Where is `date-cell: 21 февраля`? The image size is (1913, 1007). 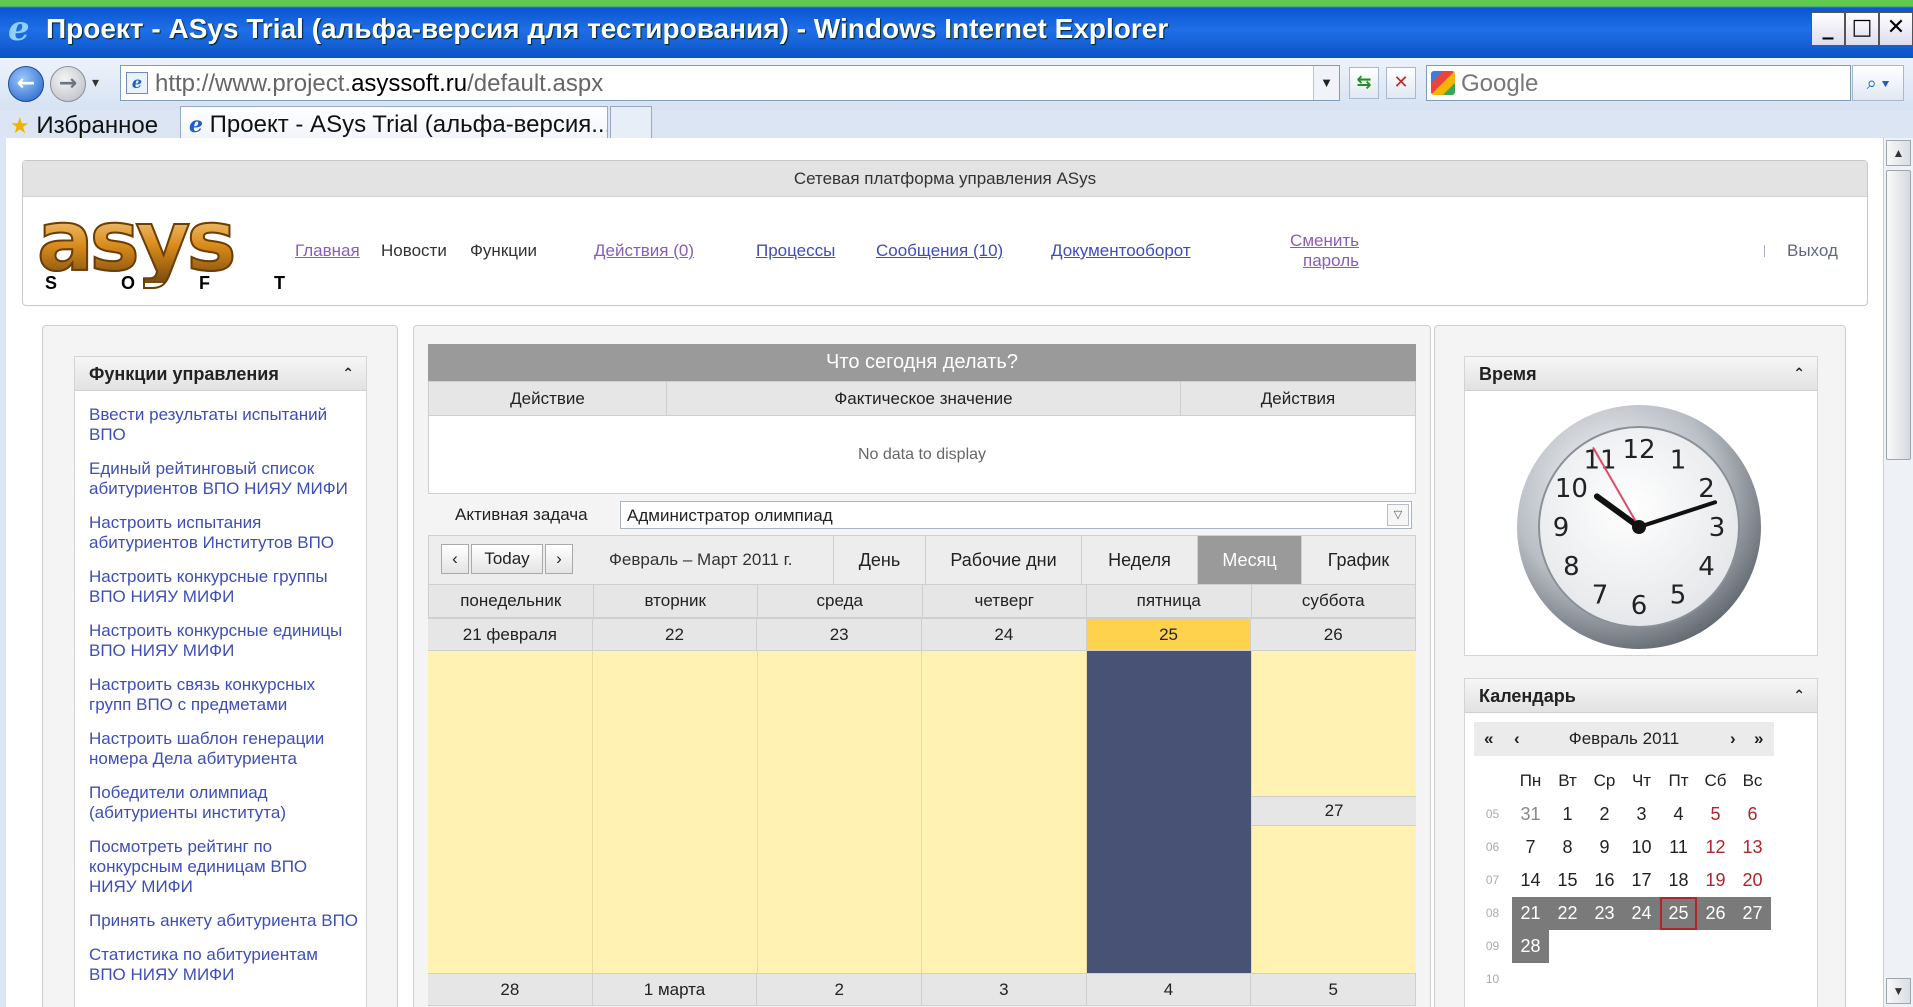
date-cell: 21 февраля is located at coordinates (510, 634).